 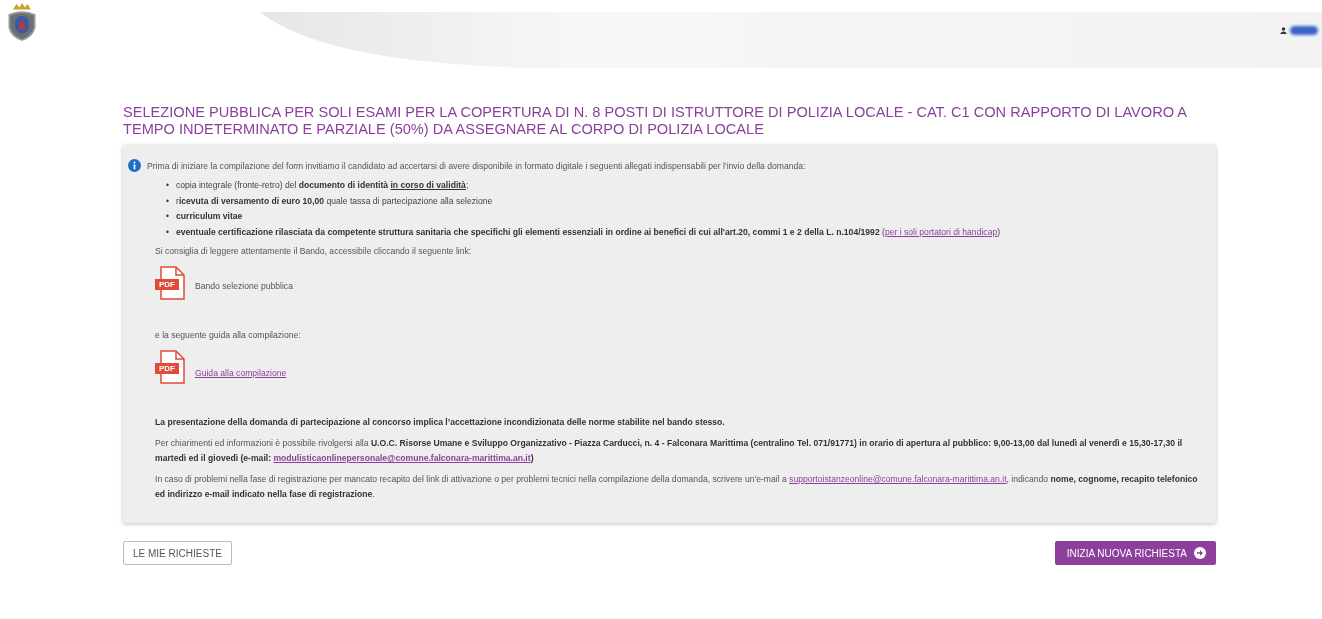 I want to click on attachment-text: curriculum vitae, so click(x=209, y=216).